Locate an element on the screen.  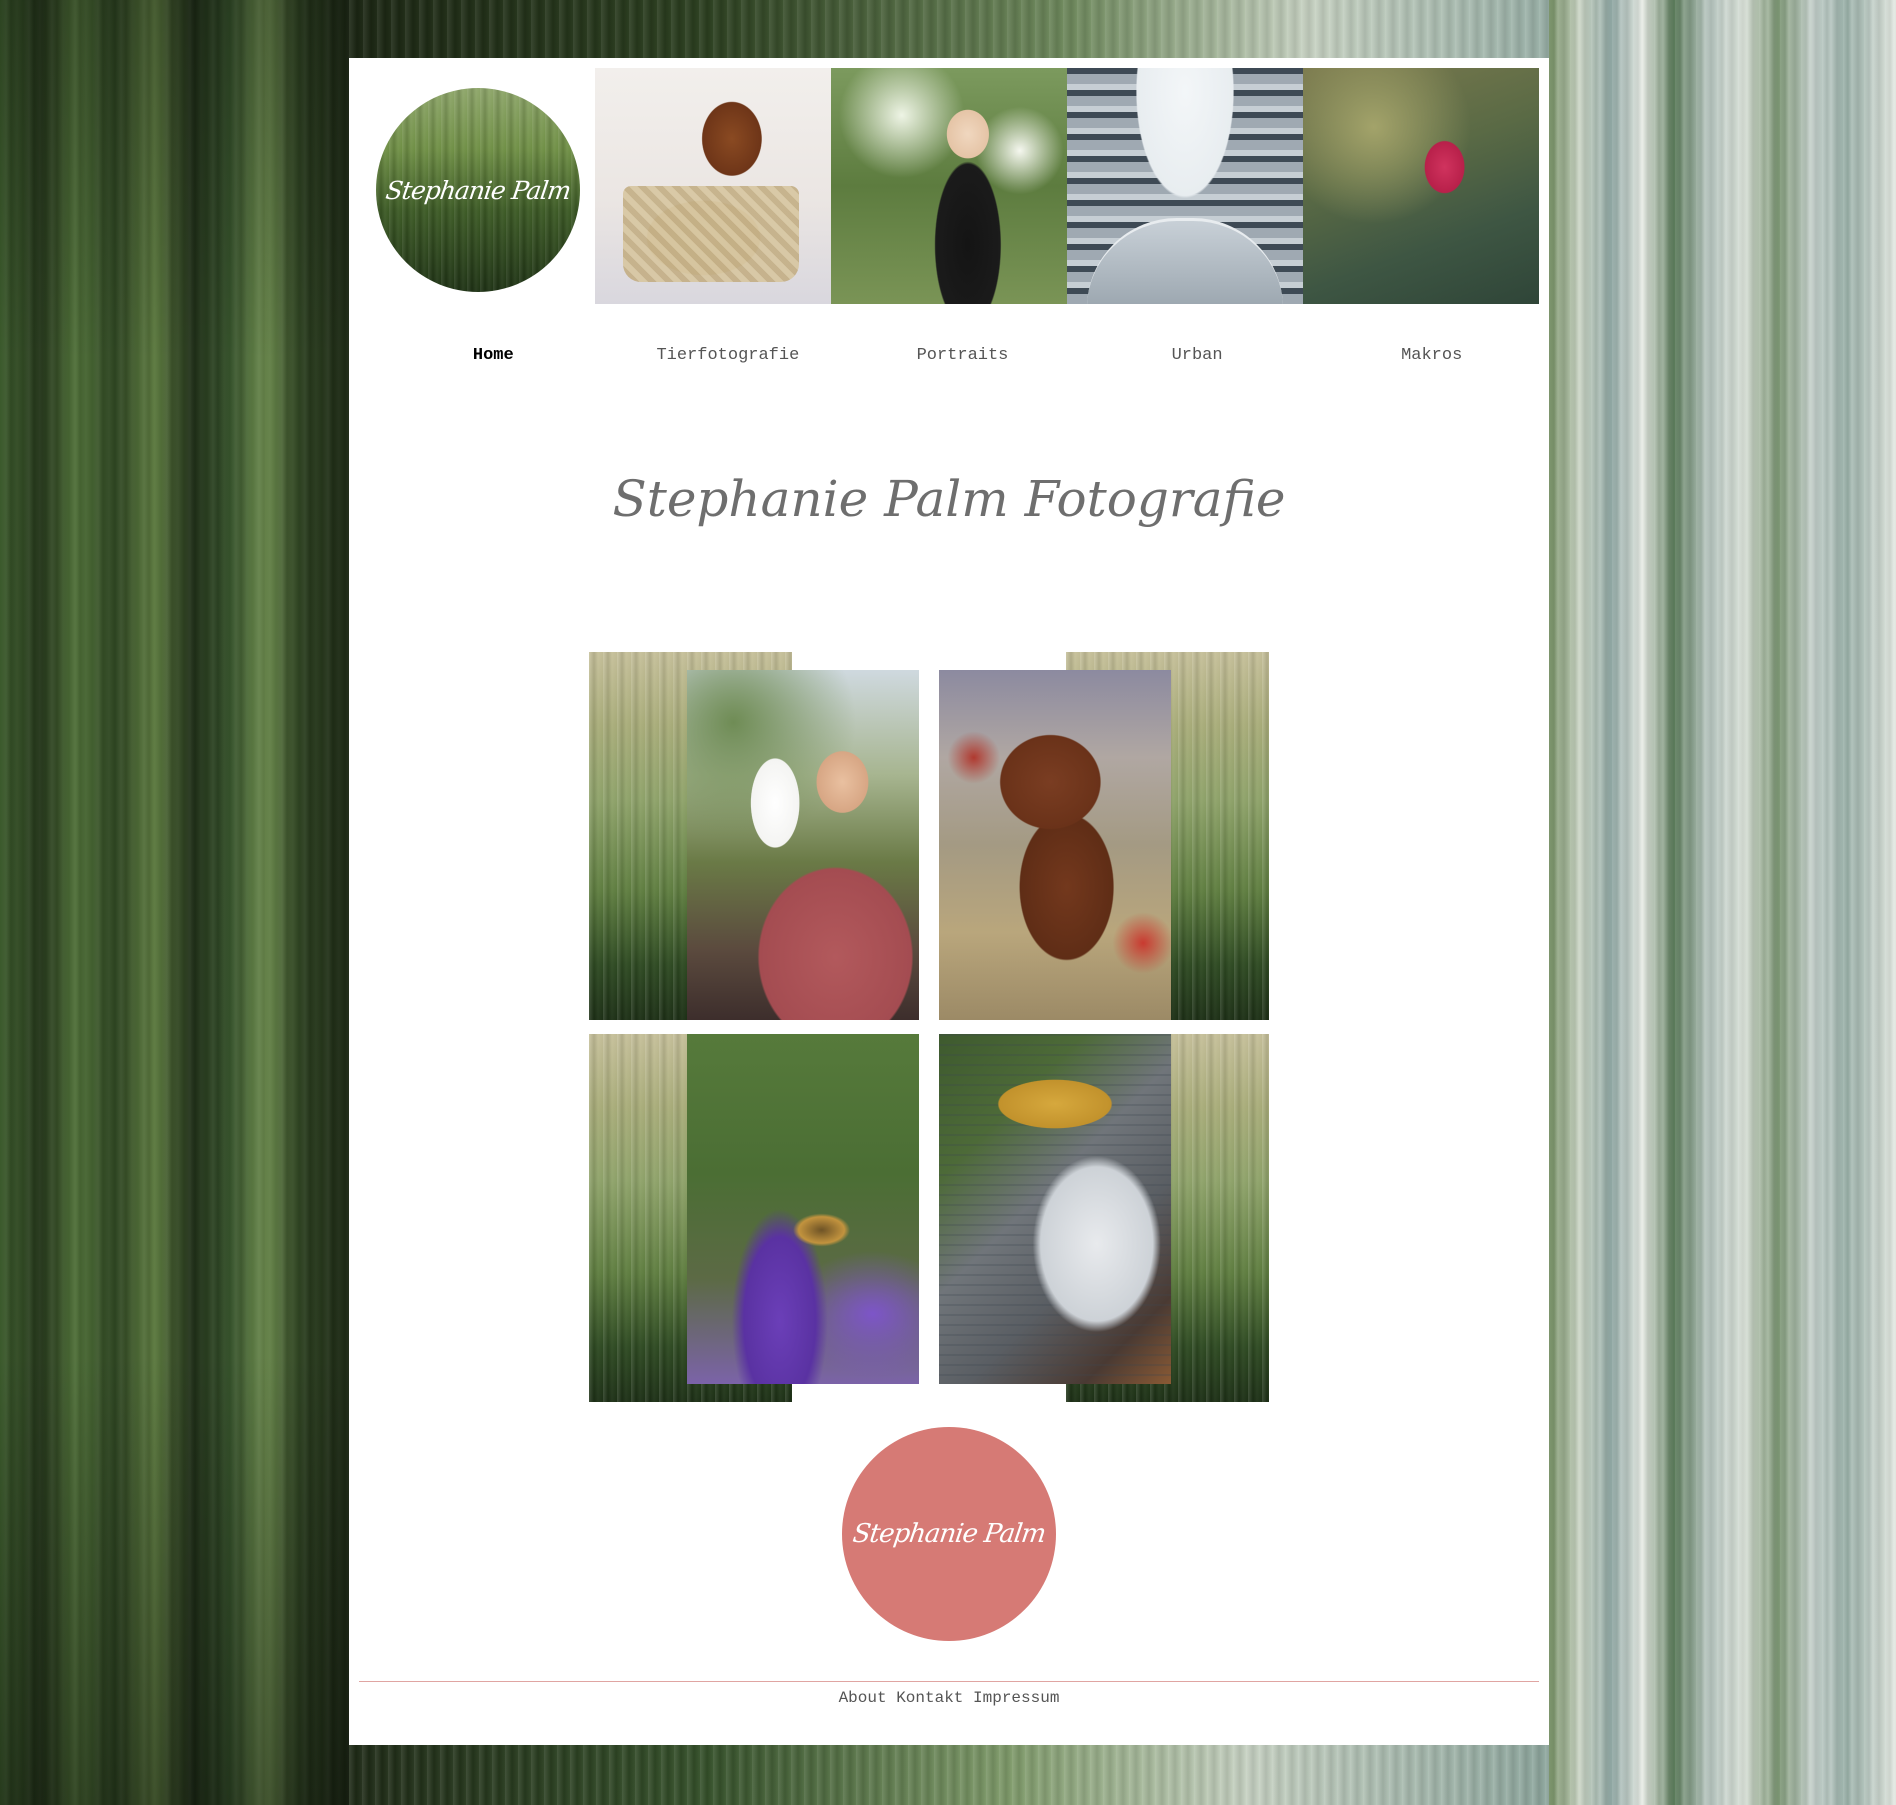
background-blur-top is located at coordinates (949, 29).